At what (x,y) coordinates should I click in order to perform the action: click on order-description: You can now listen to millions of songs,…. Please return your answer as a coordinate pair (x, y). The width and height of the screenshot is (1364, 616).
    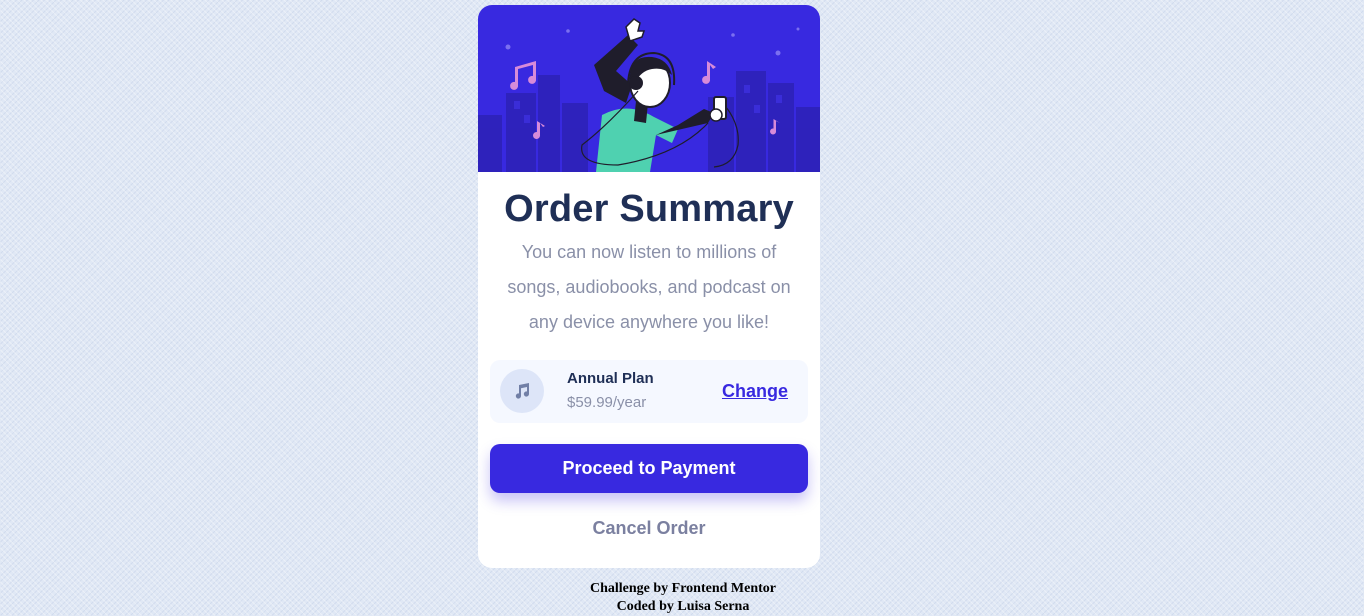
    Looking at the image, I should click on (649, 287).